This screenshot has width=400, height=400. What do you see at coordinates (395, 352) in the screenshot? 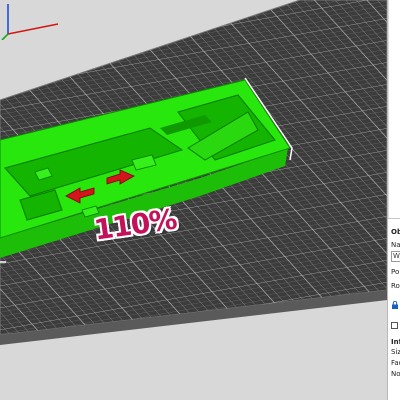
I see `size-label: Size` at bounding box center [395, 352].